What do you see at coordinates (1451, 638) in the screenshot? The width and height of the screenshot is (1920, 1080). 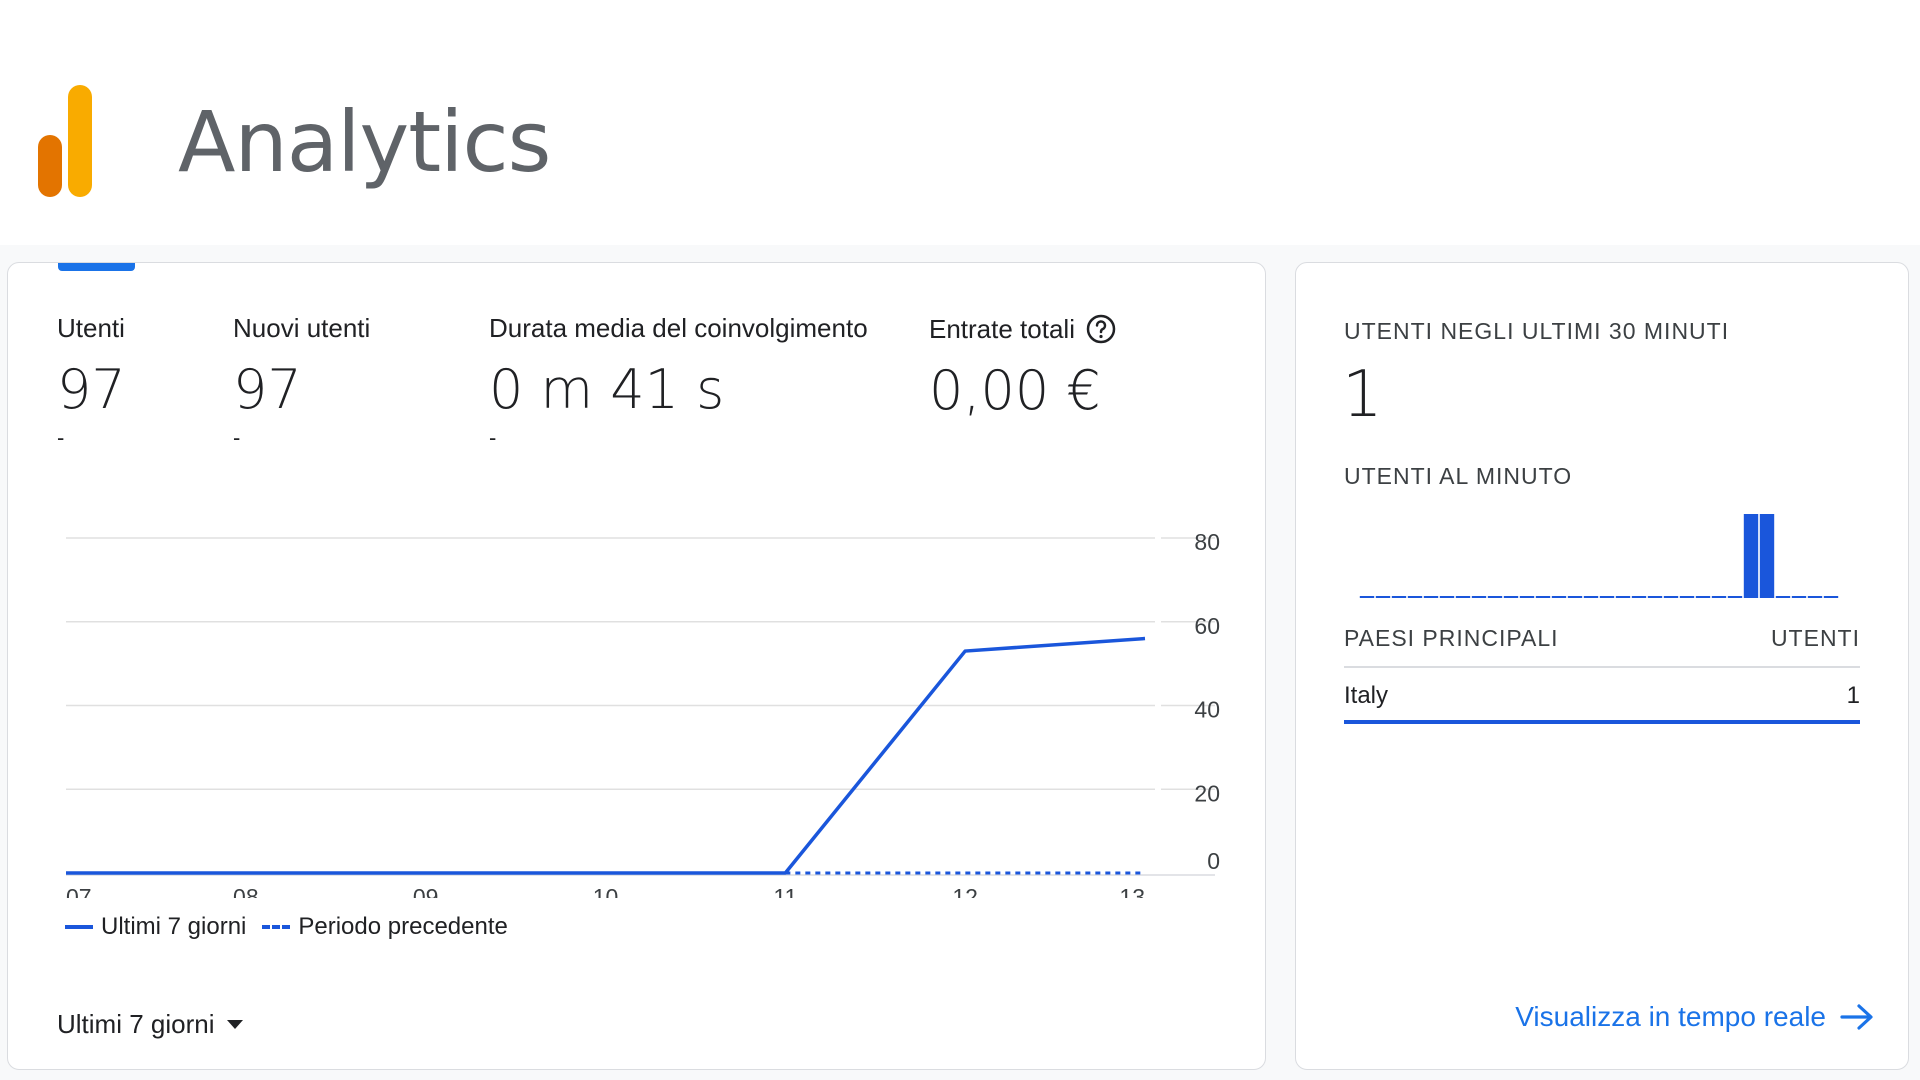 I see `column-header-country: PAESI PRINCIPALI` at bounding box center [1451, 638].